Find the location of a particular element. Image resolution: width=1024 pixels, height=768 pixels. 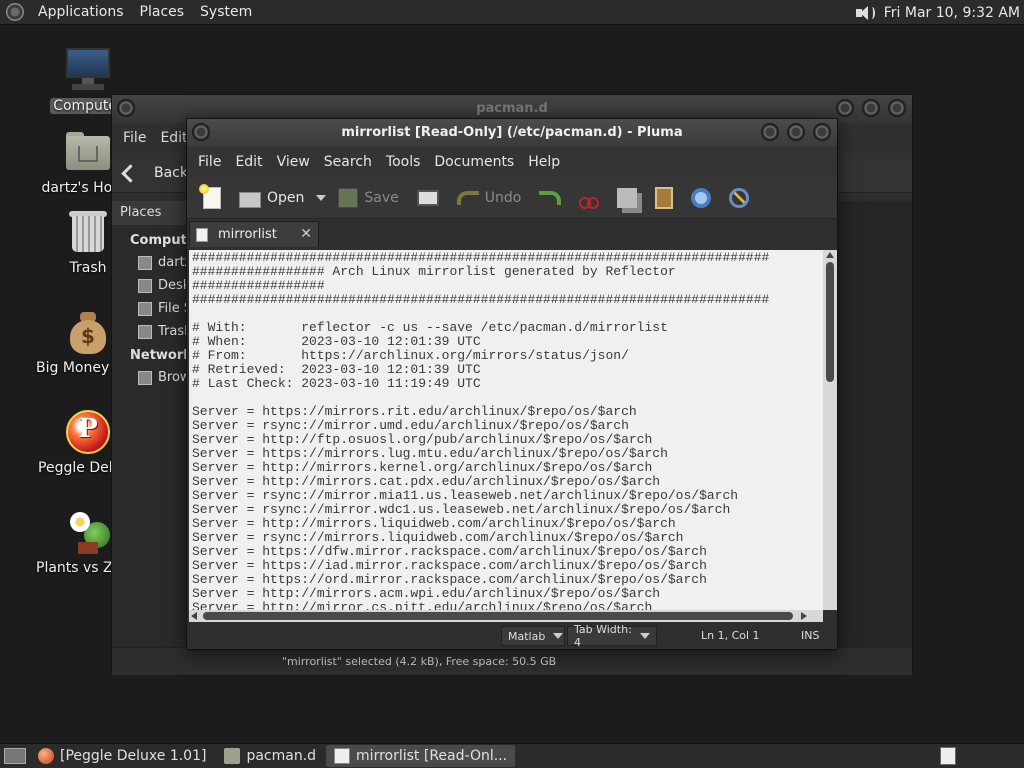

home-folder-icon is located at coordinates (88, 152).